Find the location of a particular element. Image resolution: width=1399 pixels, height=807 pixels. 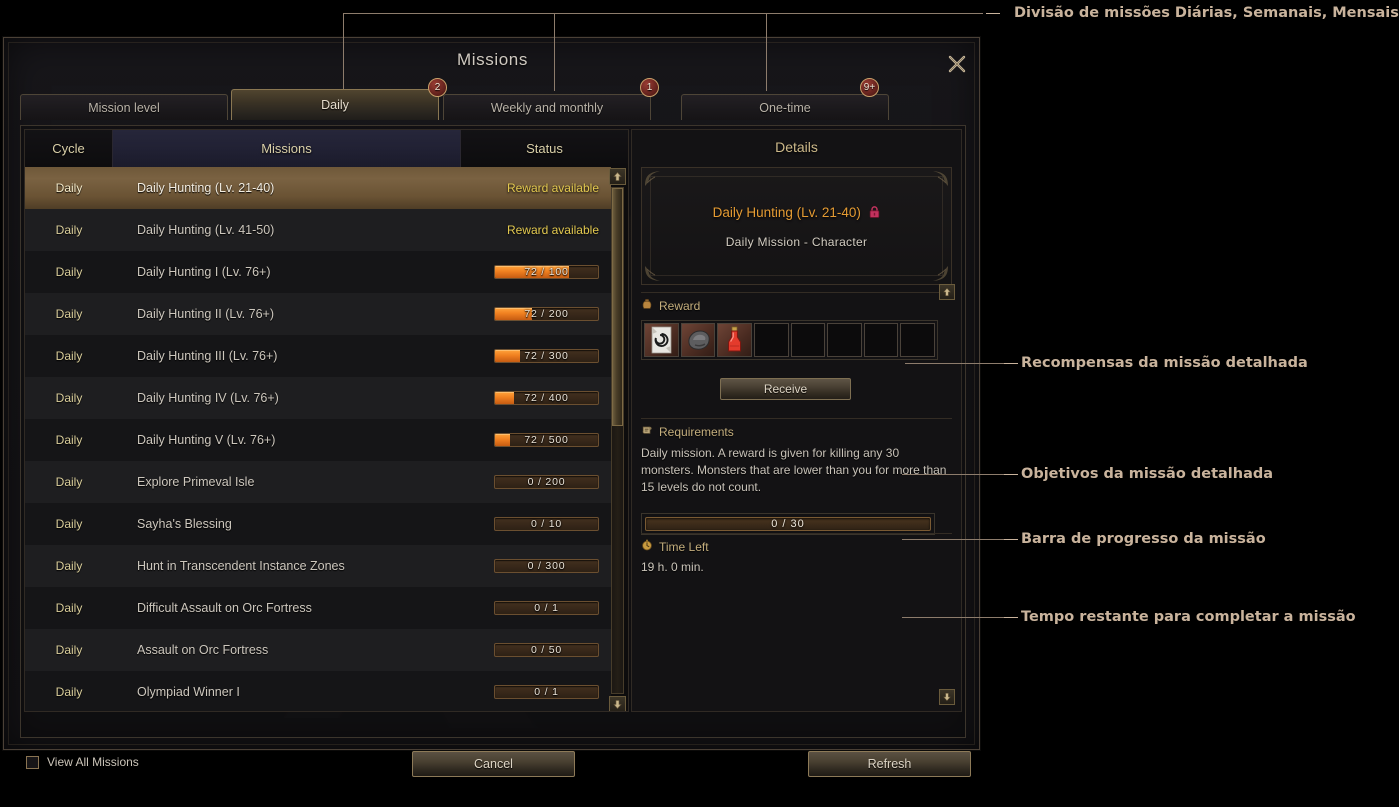

cell-mission-name: Olympiad Winner I is located at coordinates (188, 692).